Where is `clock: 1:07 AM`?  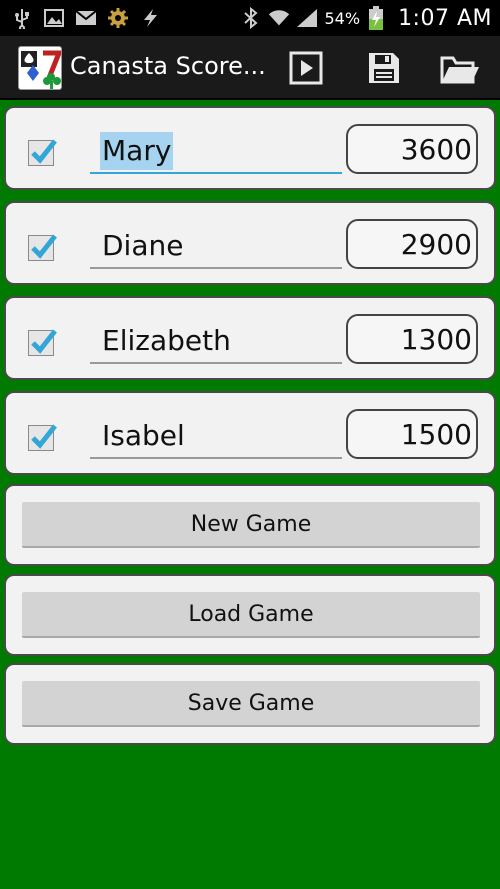
clock: 1:07 AM is located at coordinates (445, 18).